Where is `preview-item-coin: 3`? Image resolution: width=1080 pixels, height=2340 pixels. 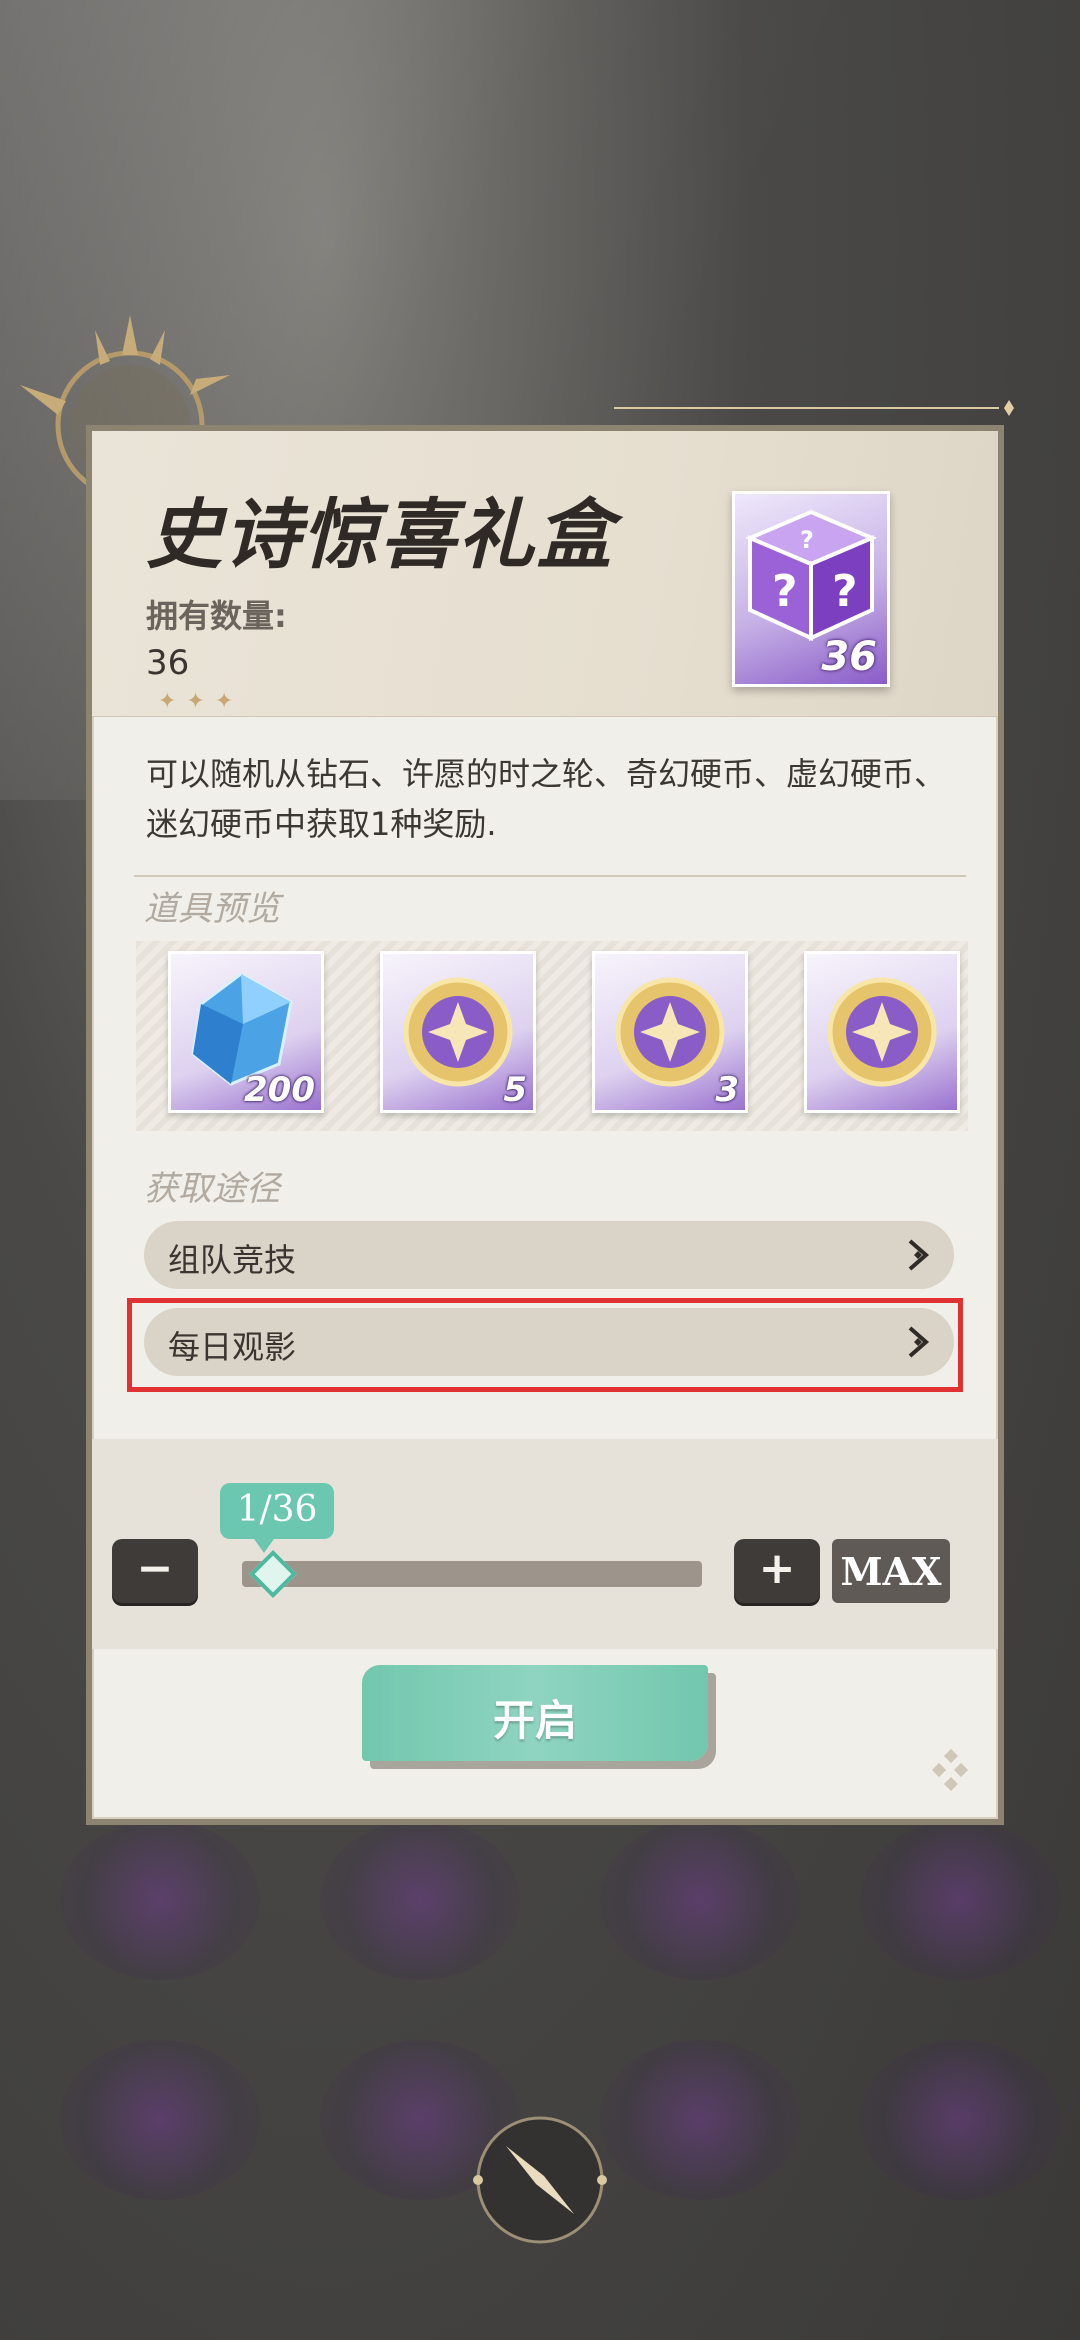 preview-item-coin: 3 is located at coordinates (670, 1032).